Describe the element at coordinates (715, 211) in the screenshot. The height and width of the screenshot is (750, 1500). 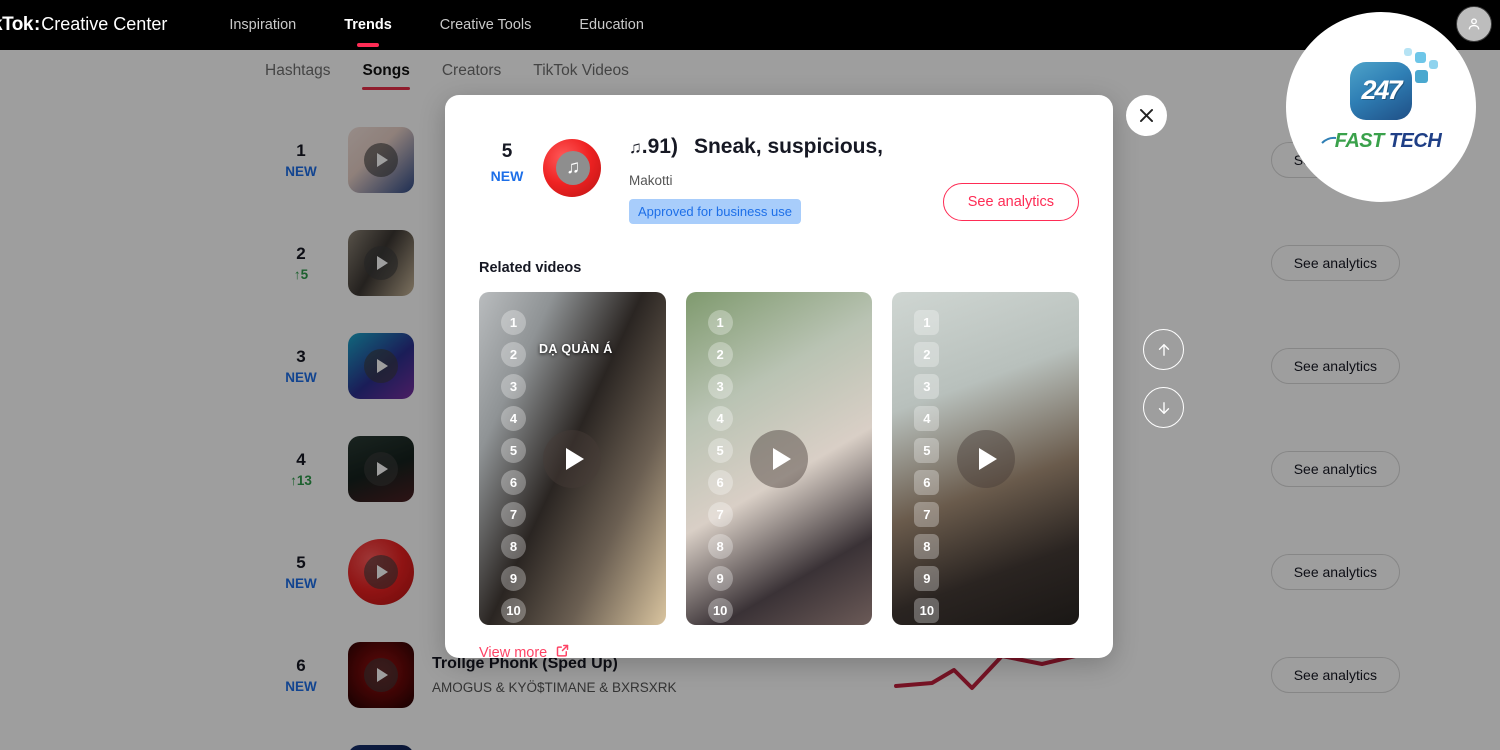
I see `status-badge: Approved for business use` at that location.